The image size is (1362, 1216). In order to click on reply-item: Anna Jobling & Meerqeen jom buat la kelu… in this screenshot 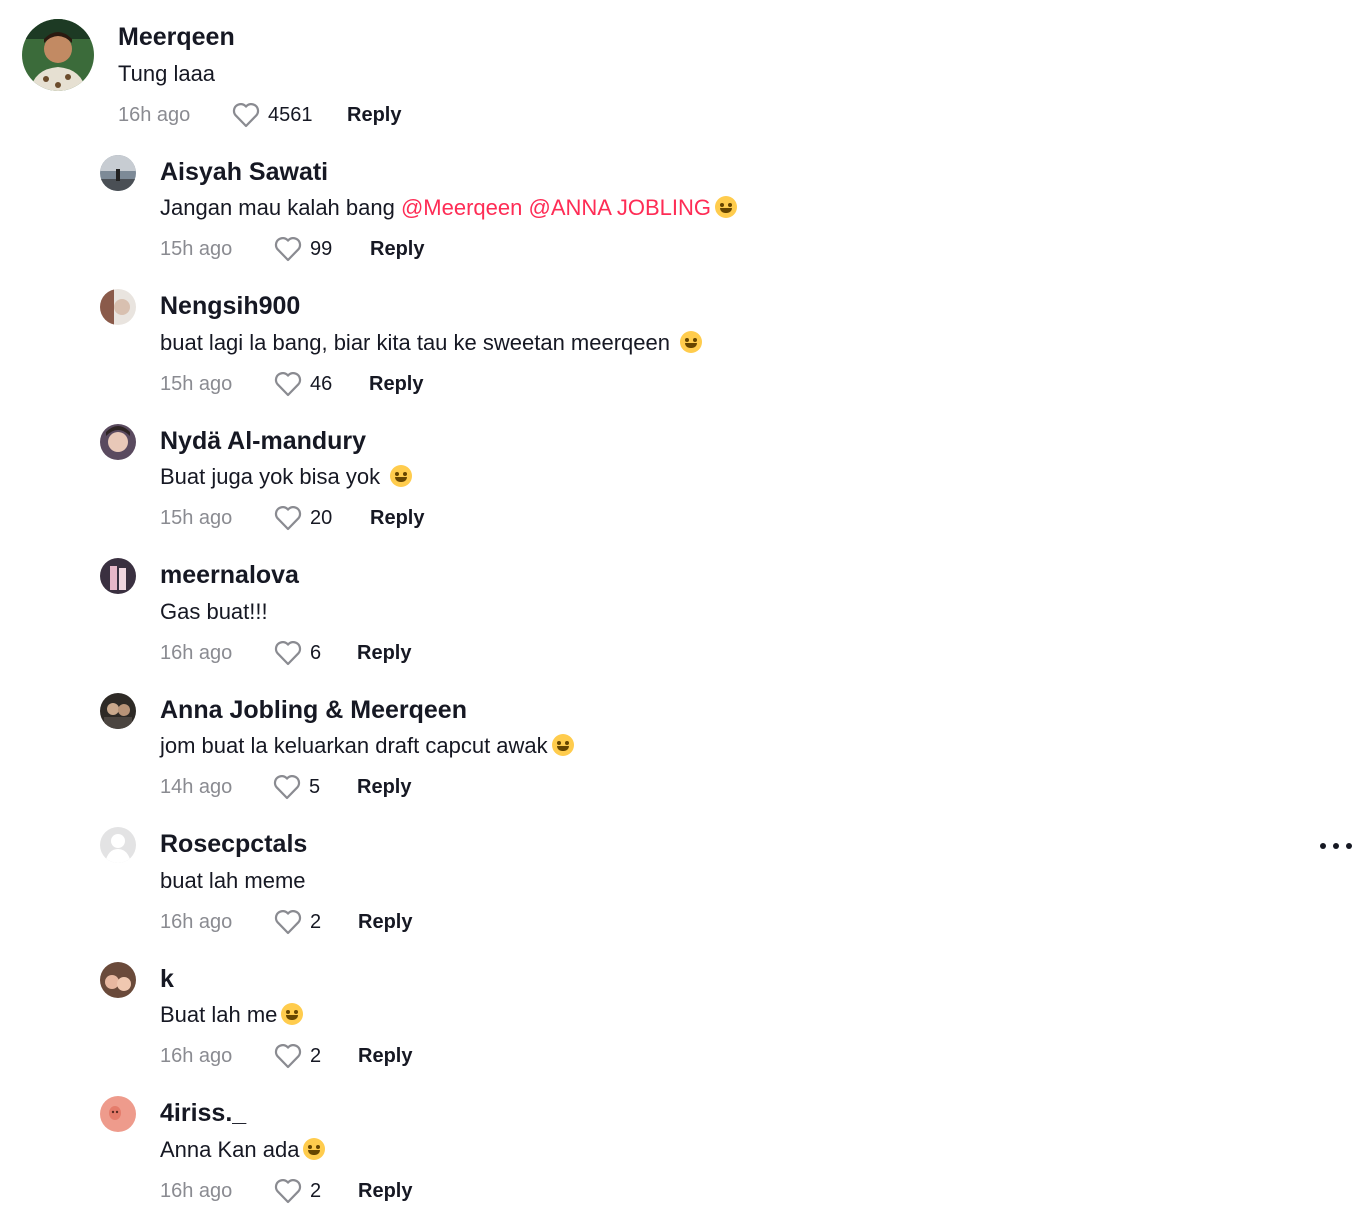, I will do `click(681, 748)`.